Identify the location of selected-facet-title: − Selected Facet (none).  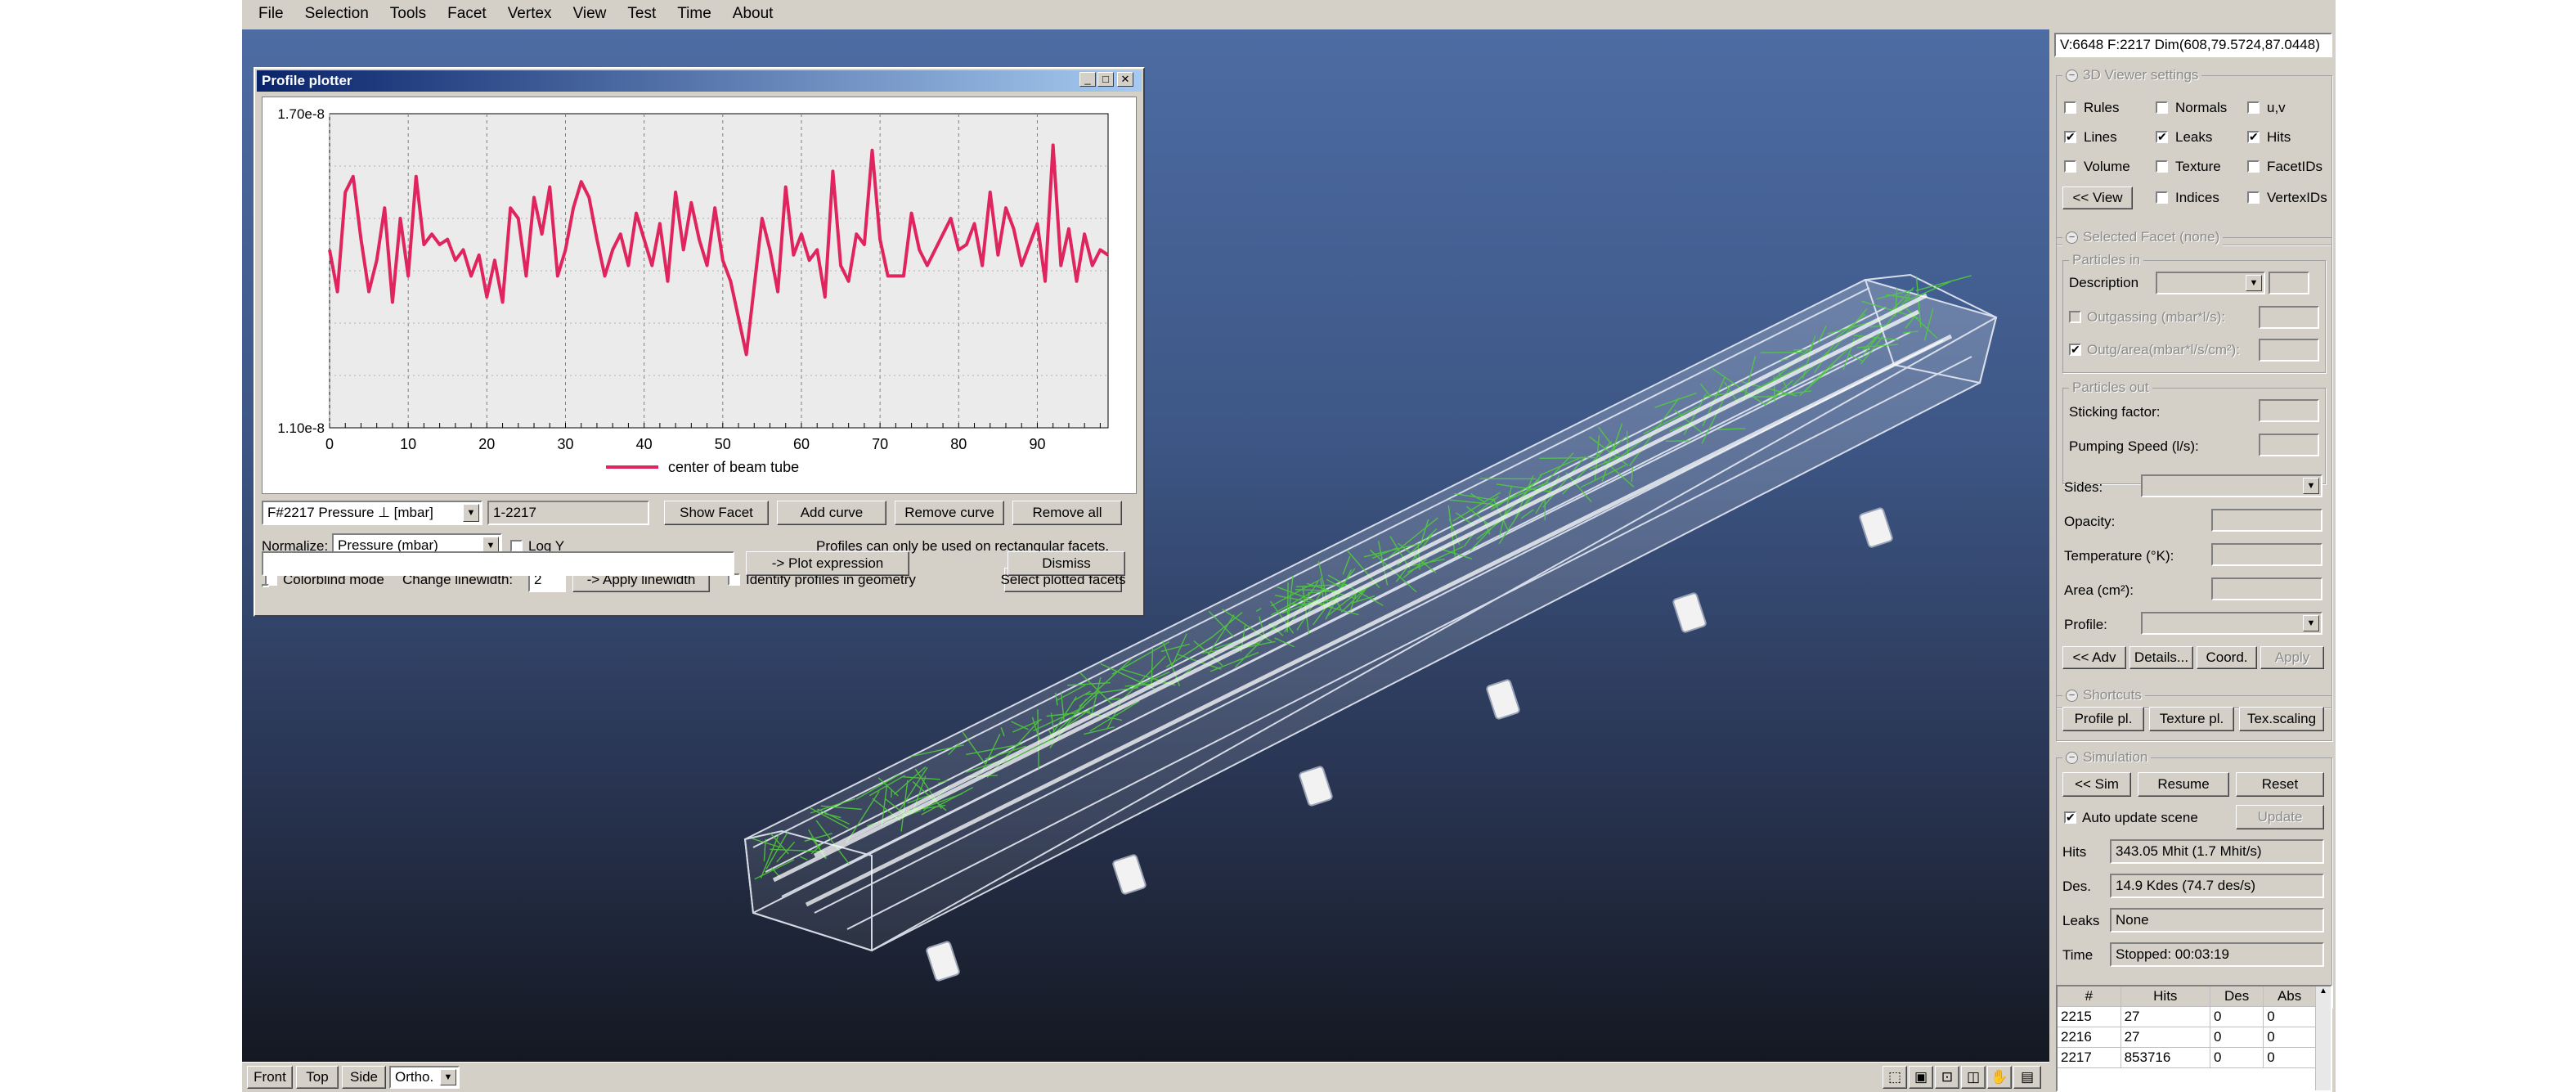
(2143, 237).